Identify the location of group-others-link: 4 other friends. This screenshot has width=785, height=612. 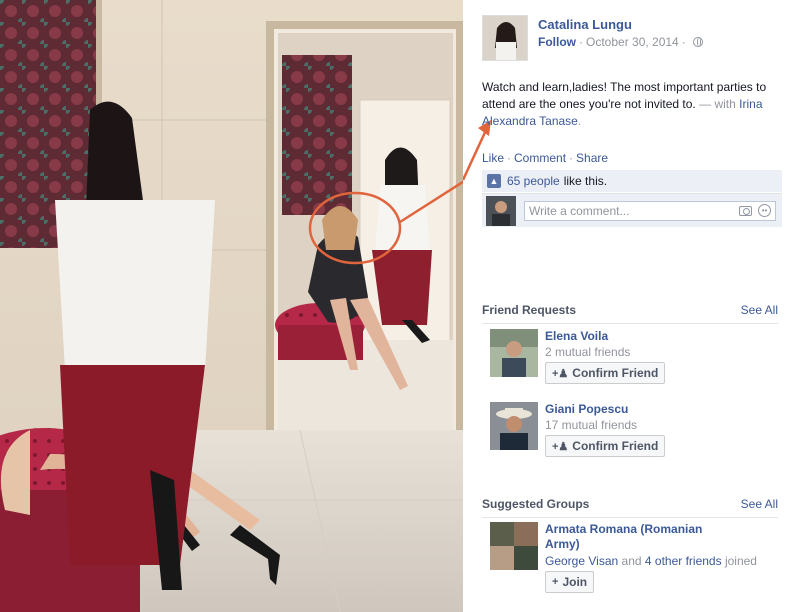
(683, 561).